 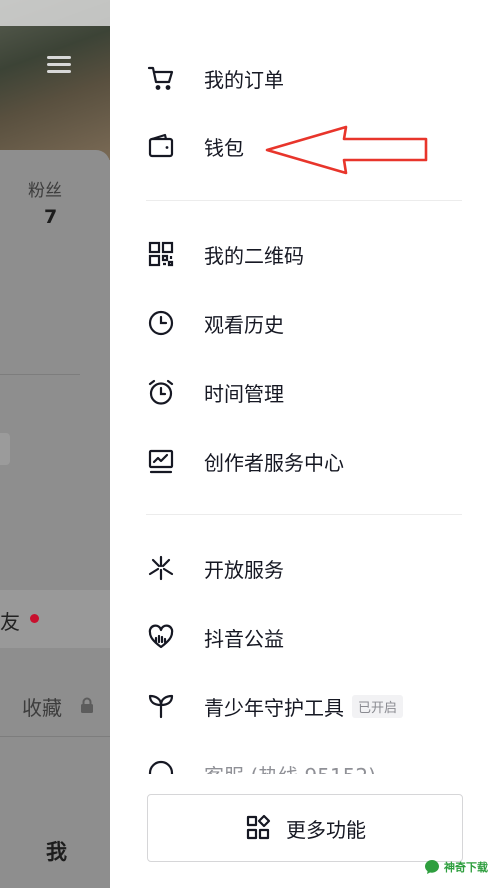 I want to click on watermark: 神奇下载, so click(x=455, y=867).